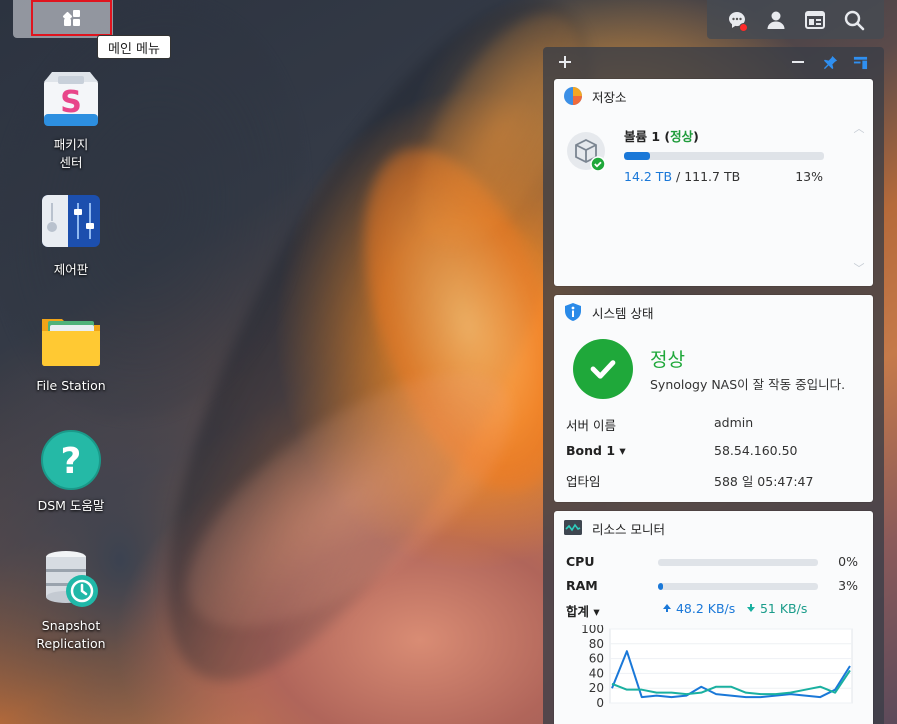 The height and width of the screenshot is (724, 897). I want to click on storage-widget-title: 저장소, so click(713, 96).